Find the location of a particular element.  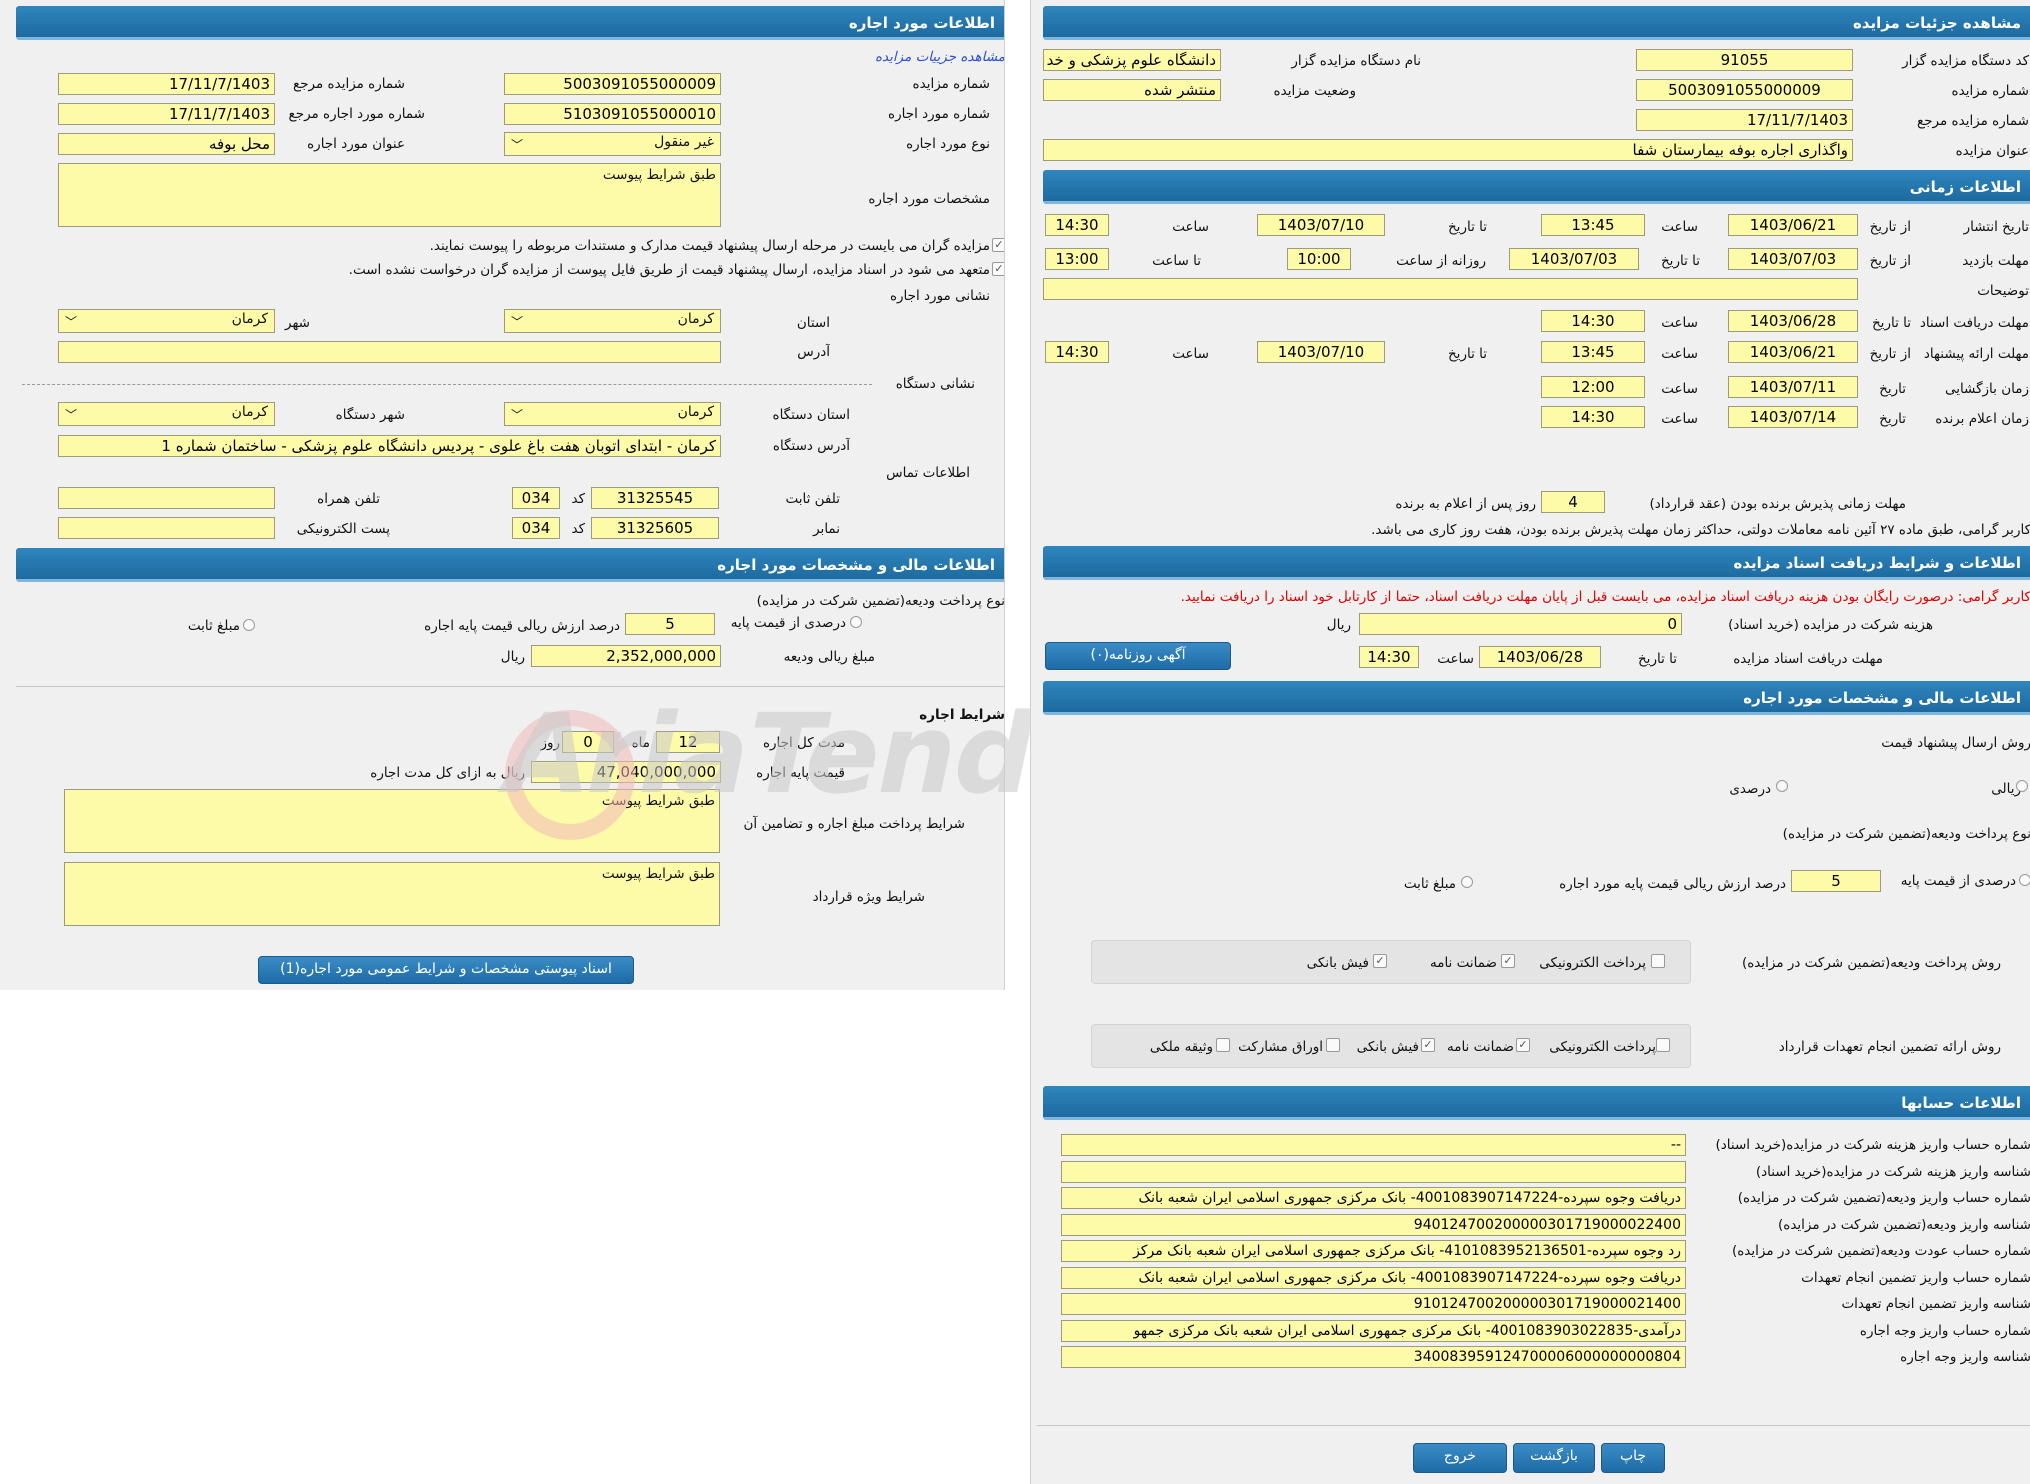

auction-title-label: عنوان مزایده is located at coordinates (1992, 151).